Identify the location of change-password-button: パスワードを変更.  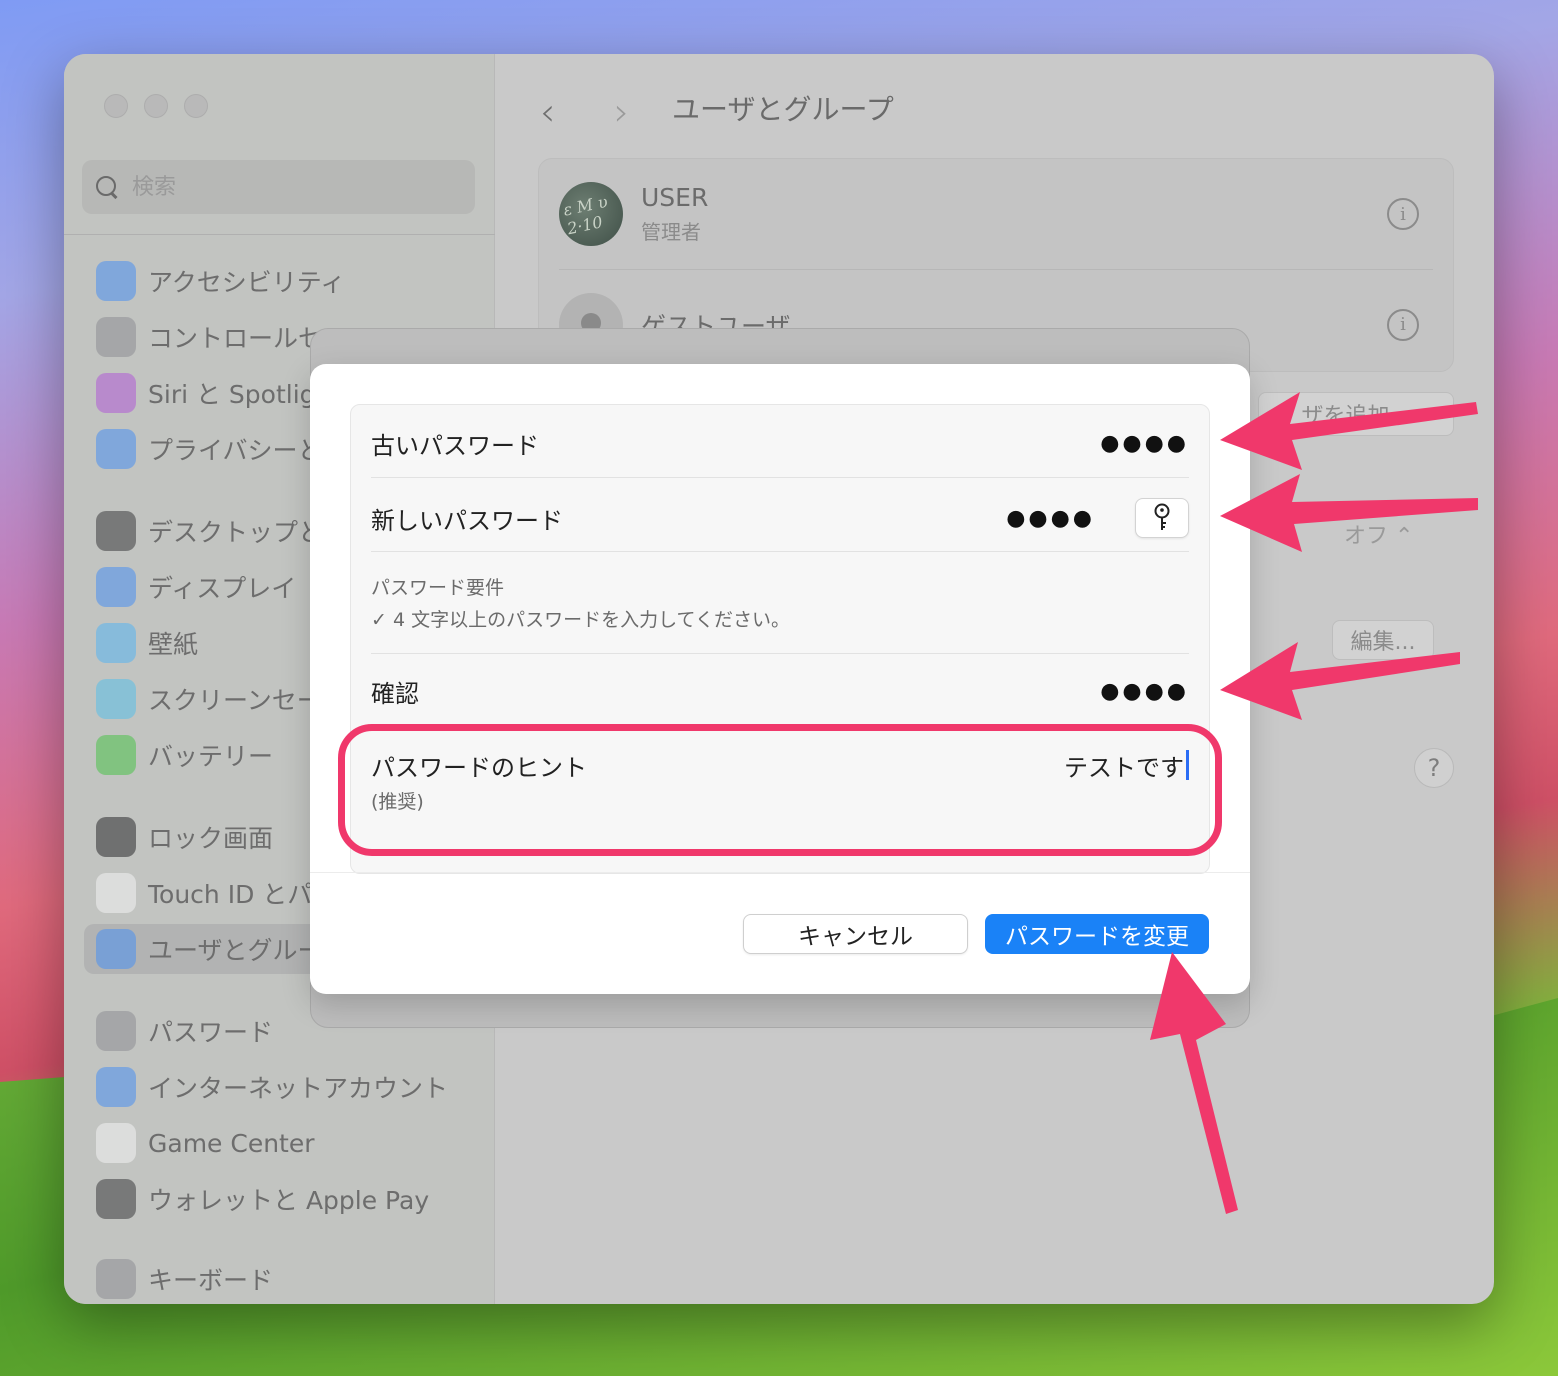
(1097, 934).